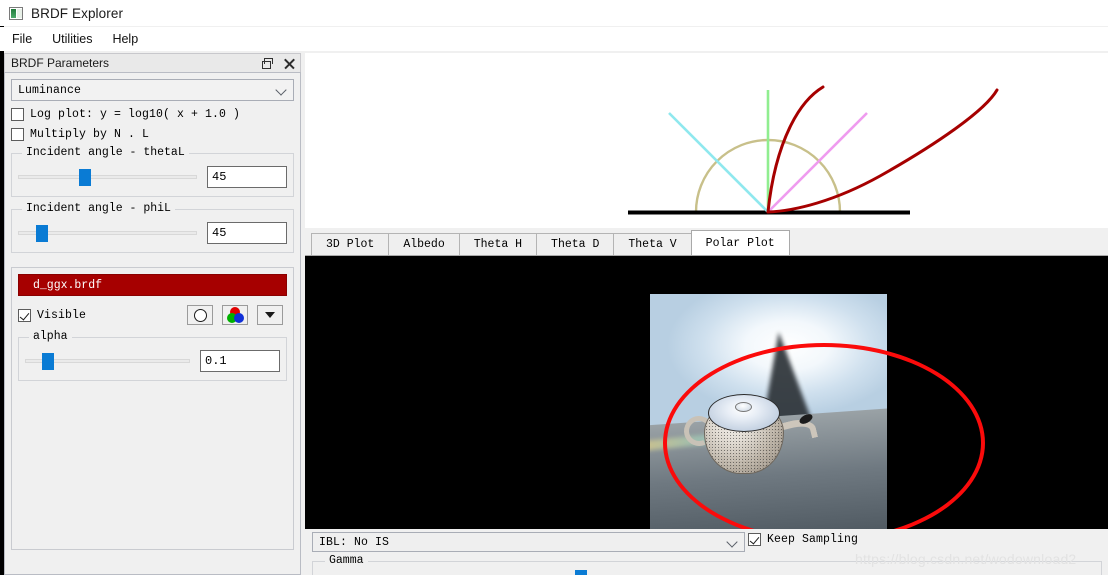  I want to click on teapot-render, so click(768, 411).